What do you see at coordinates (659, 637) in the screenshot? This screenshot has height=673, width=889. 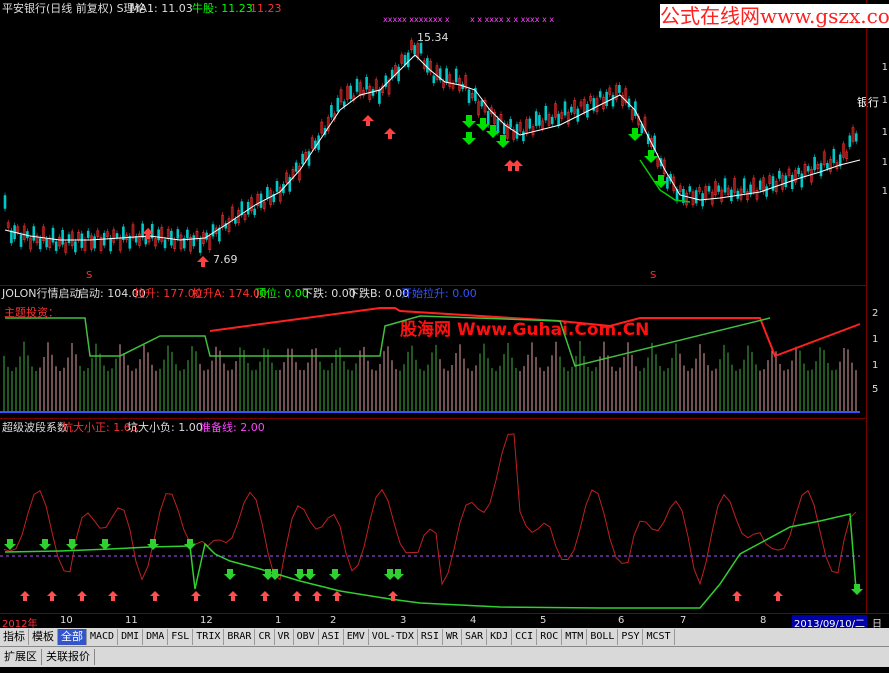 I see `tab-mcst: MCST` at bounding box center [659, 637].